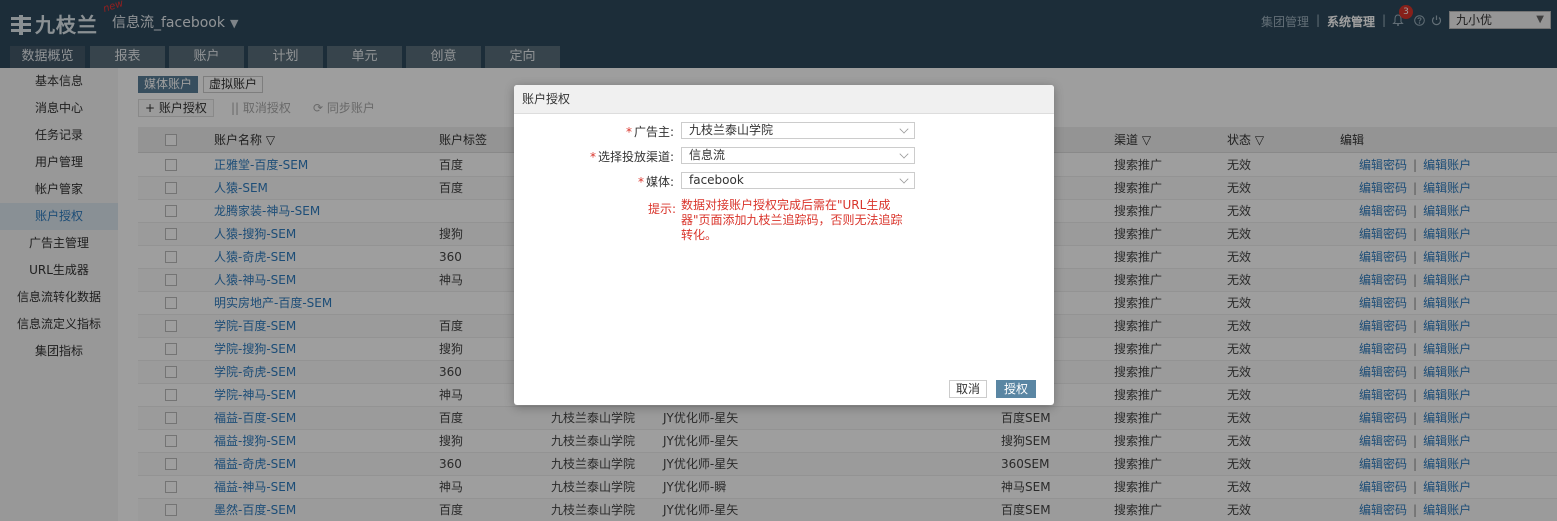 This screenshot has width=1557, height=521. Describe the element at coordinates (798, 130) in the screenshot. I see `advertiser-select: 九枝兰泰山学院` at that location.